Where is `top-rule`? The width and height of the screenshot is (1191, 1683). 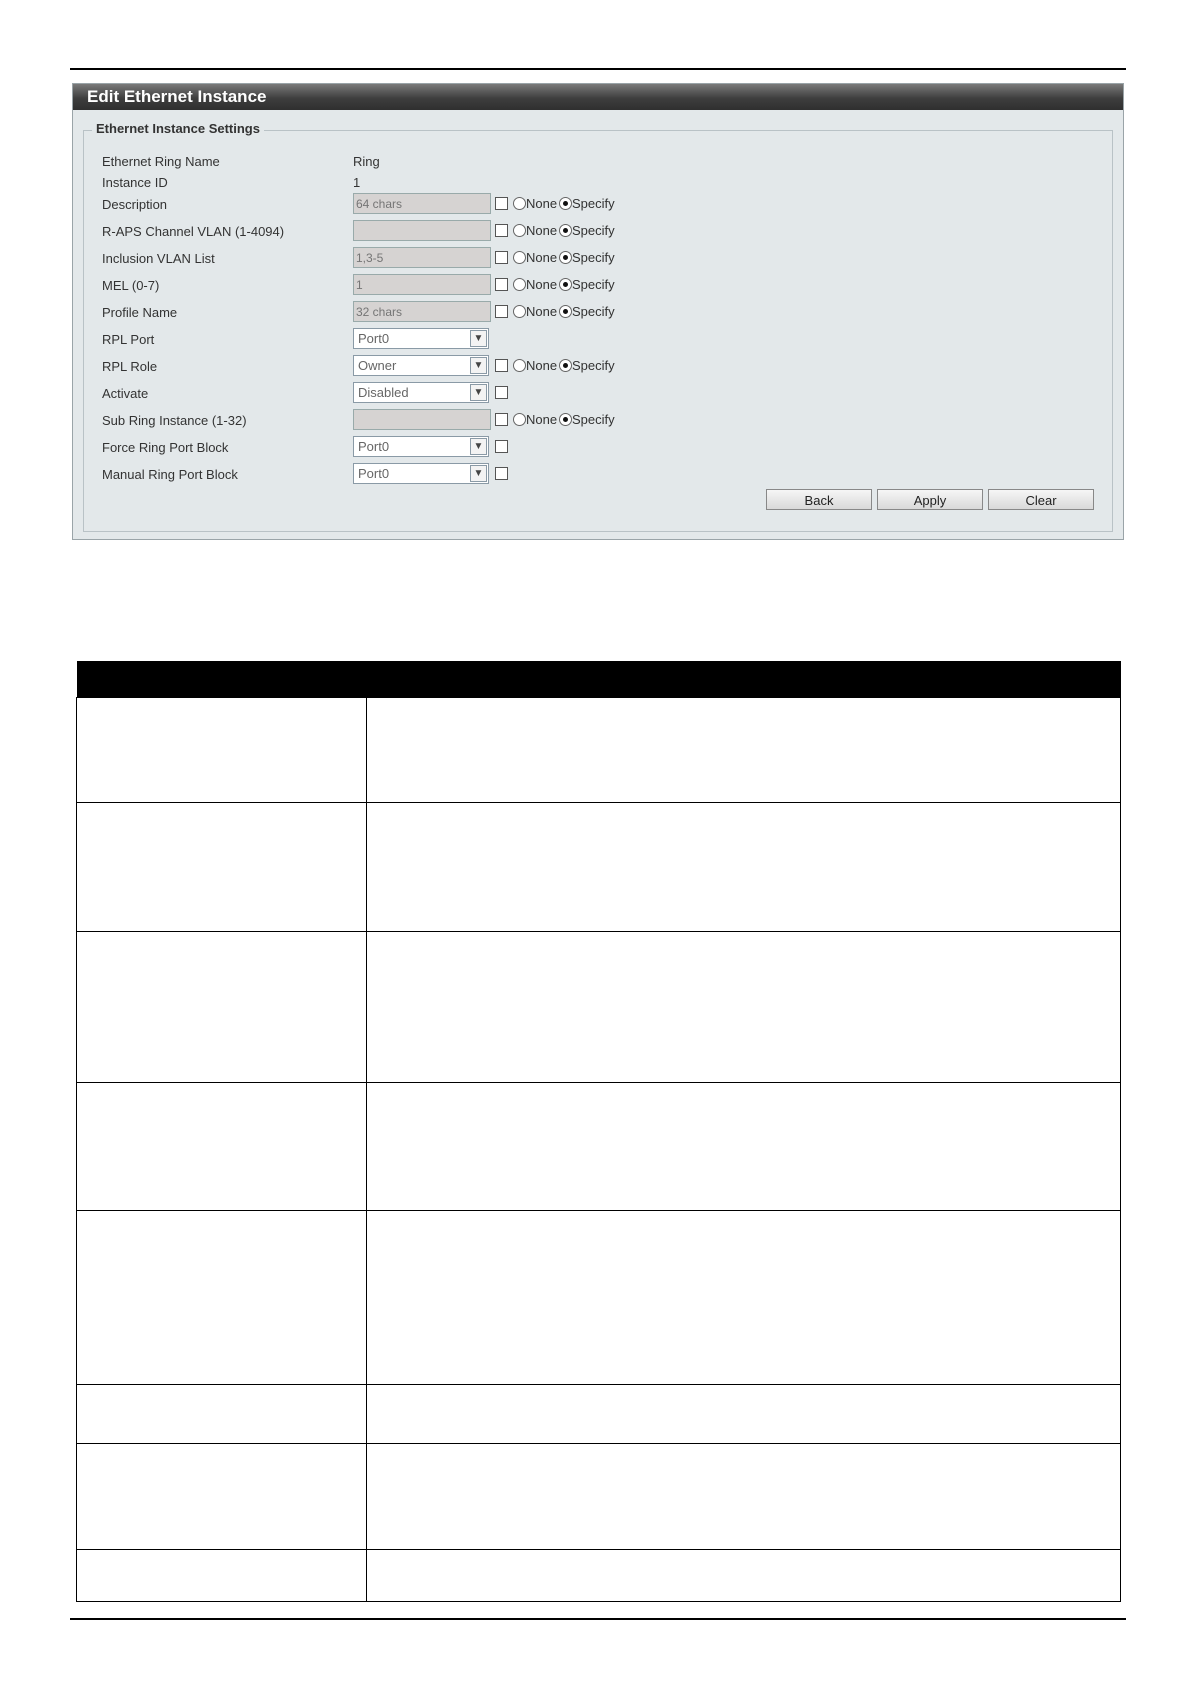 top-rule is located at coordinates (598, 69).